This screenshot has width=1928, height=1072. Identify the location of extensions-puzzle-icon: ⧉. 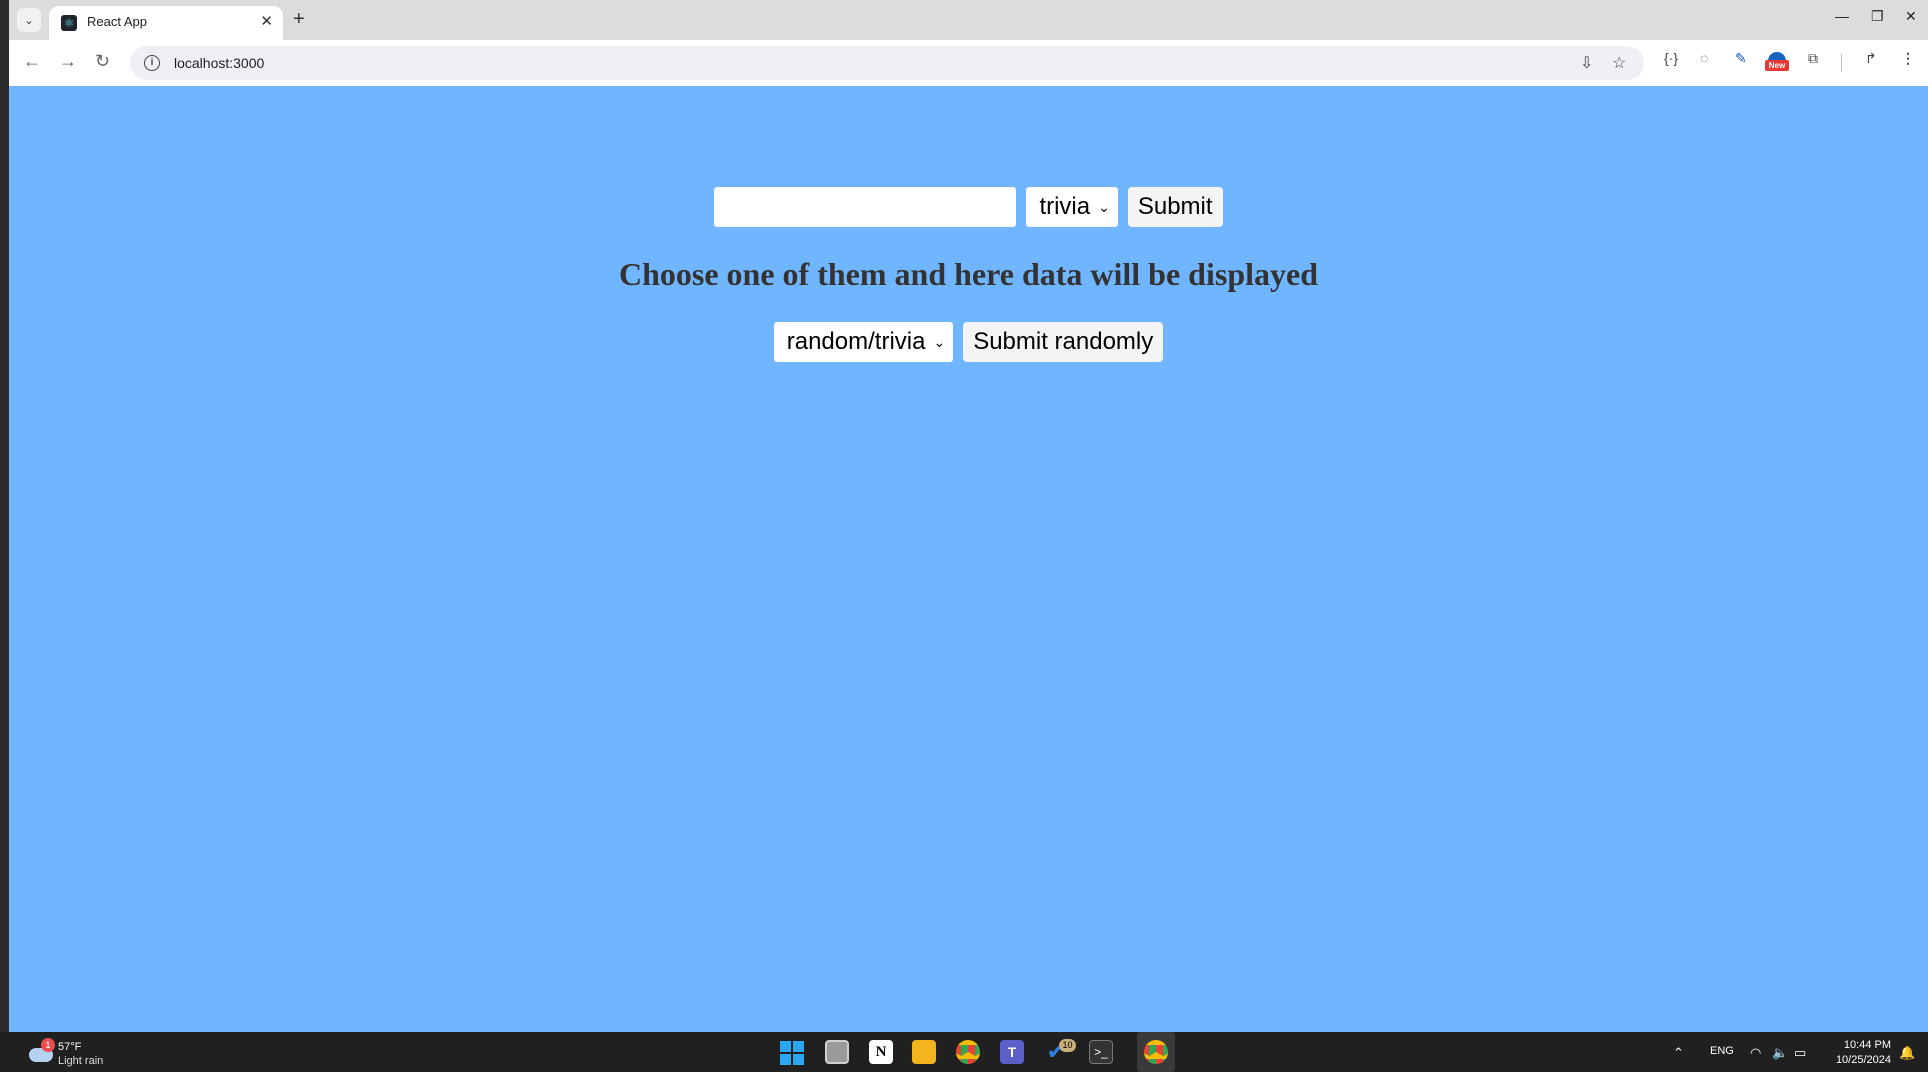
(1813, 58).